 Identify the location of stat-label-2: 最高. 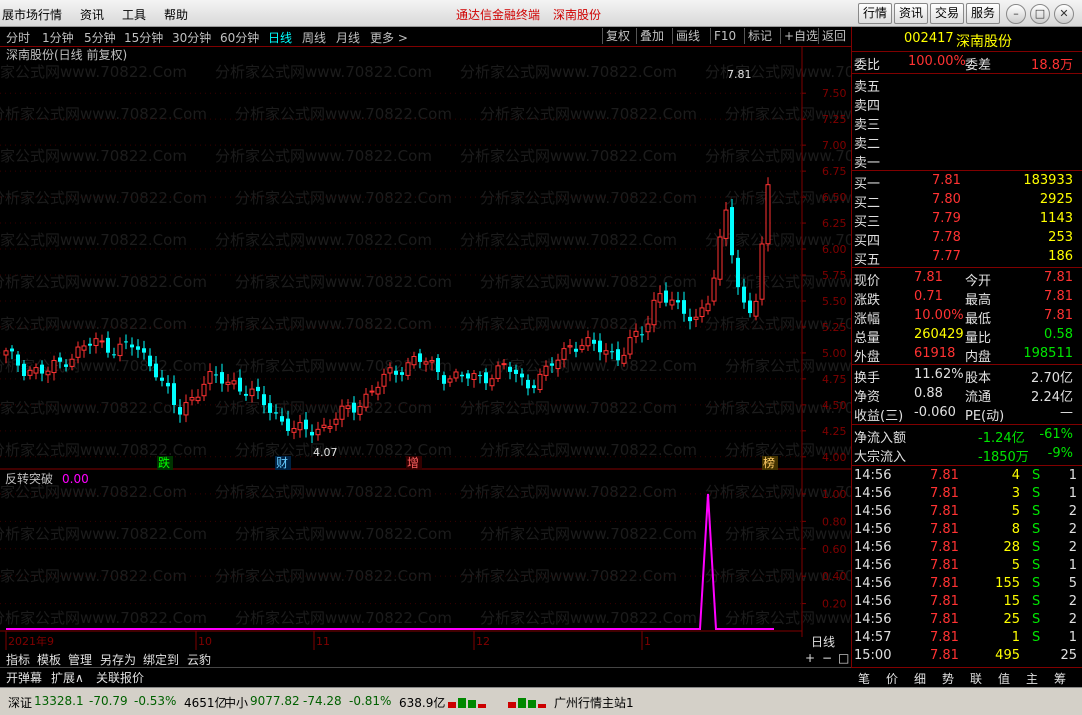
(978, 300).